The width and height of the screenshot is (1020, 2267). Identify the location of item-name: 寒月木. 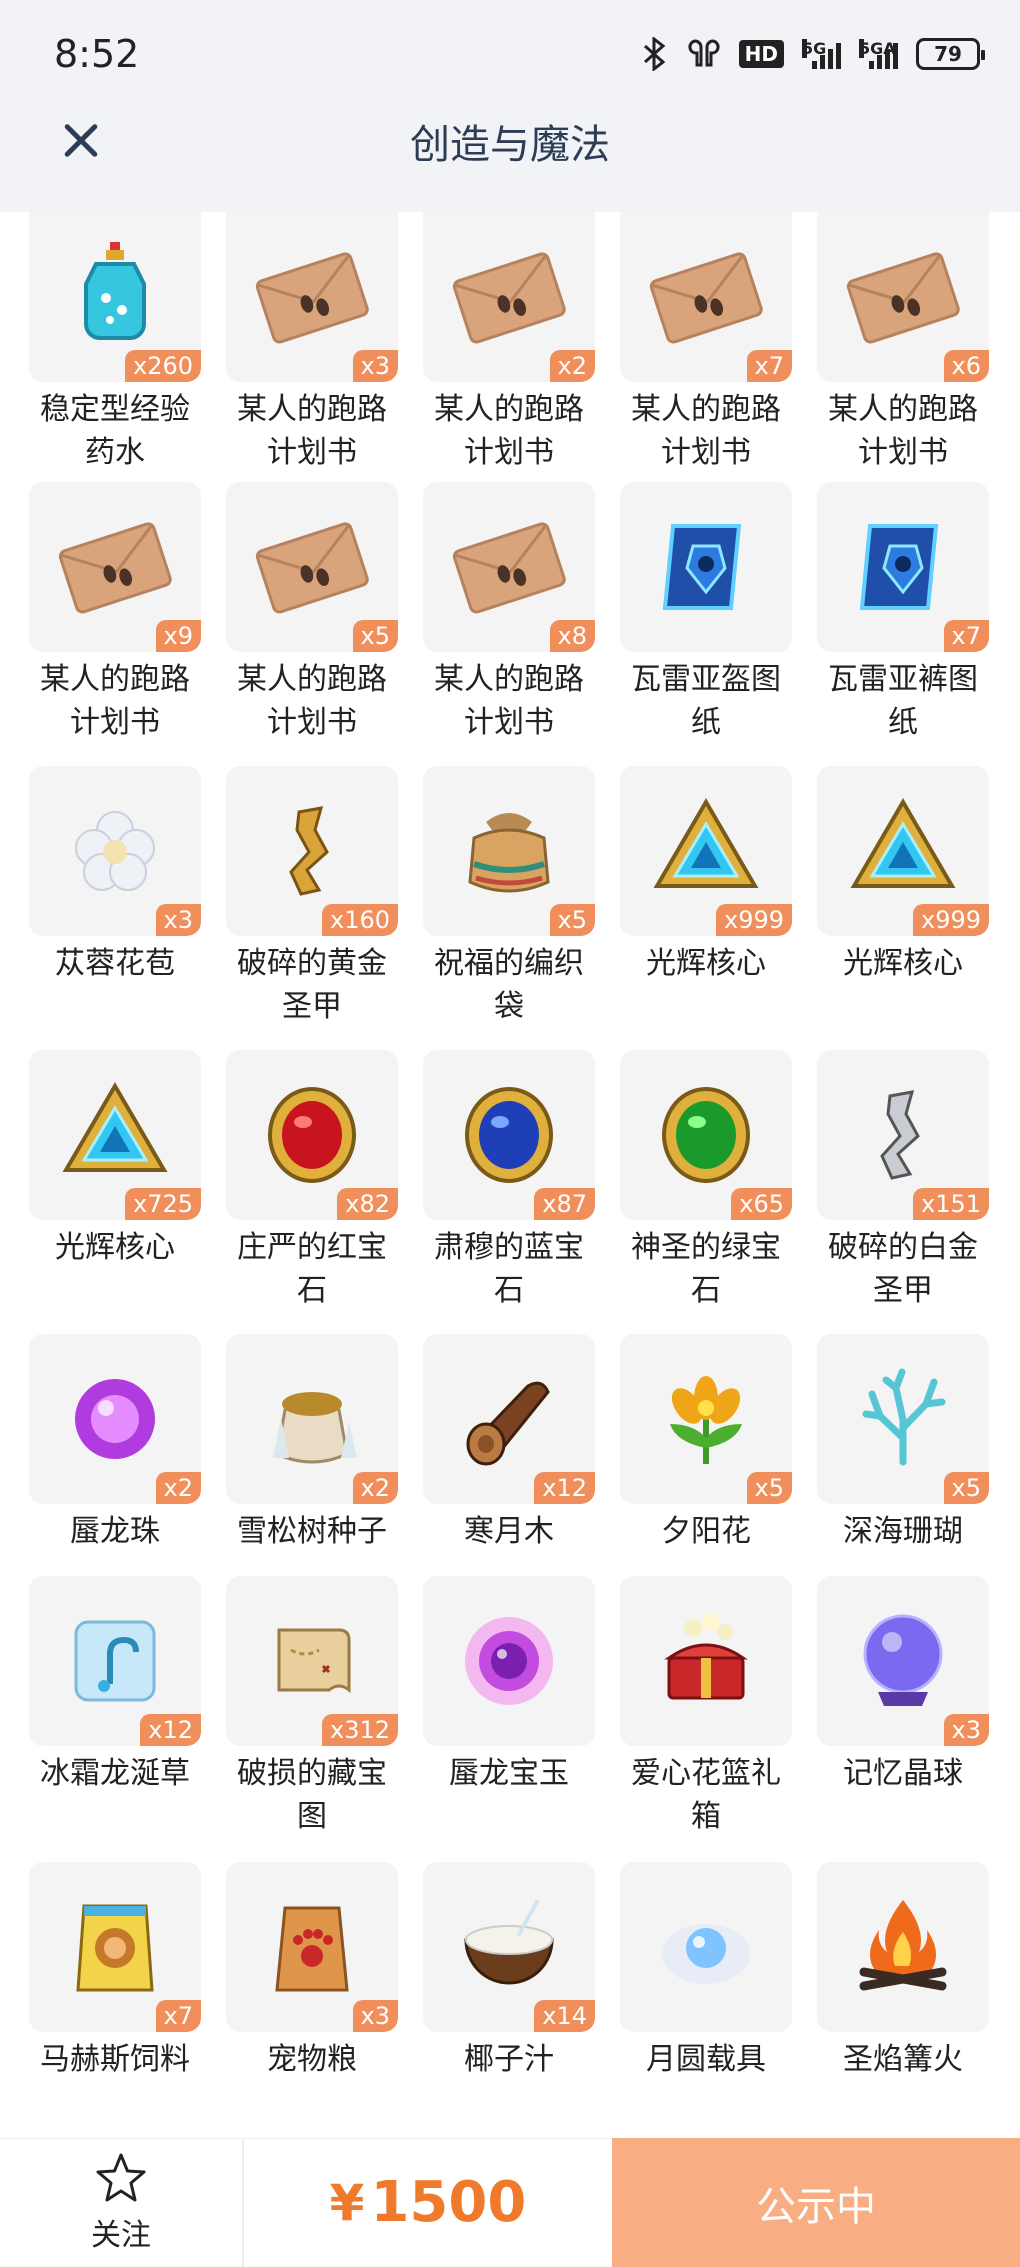
(509, 1531).